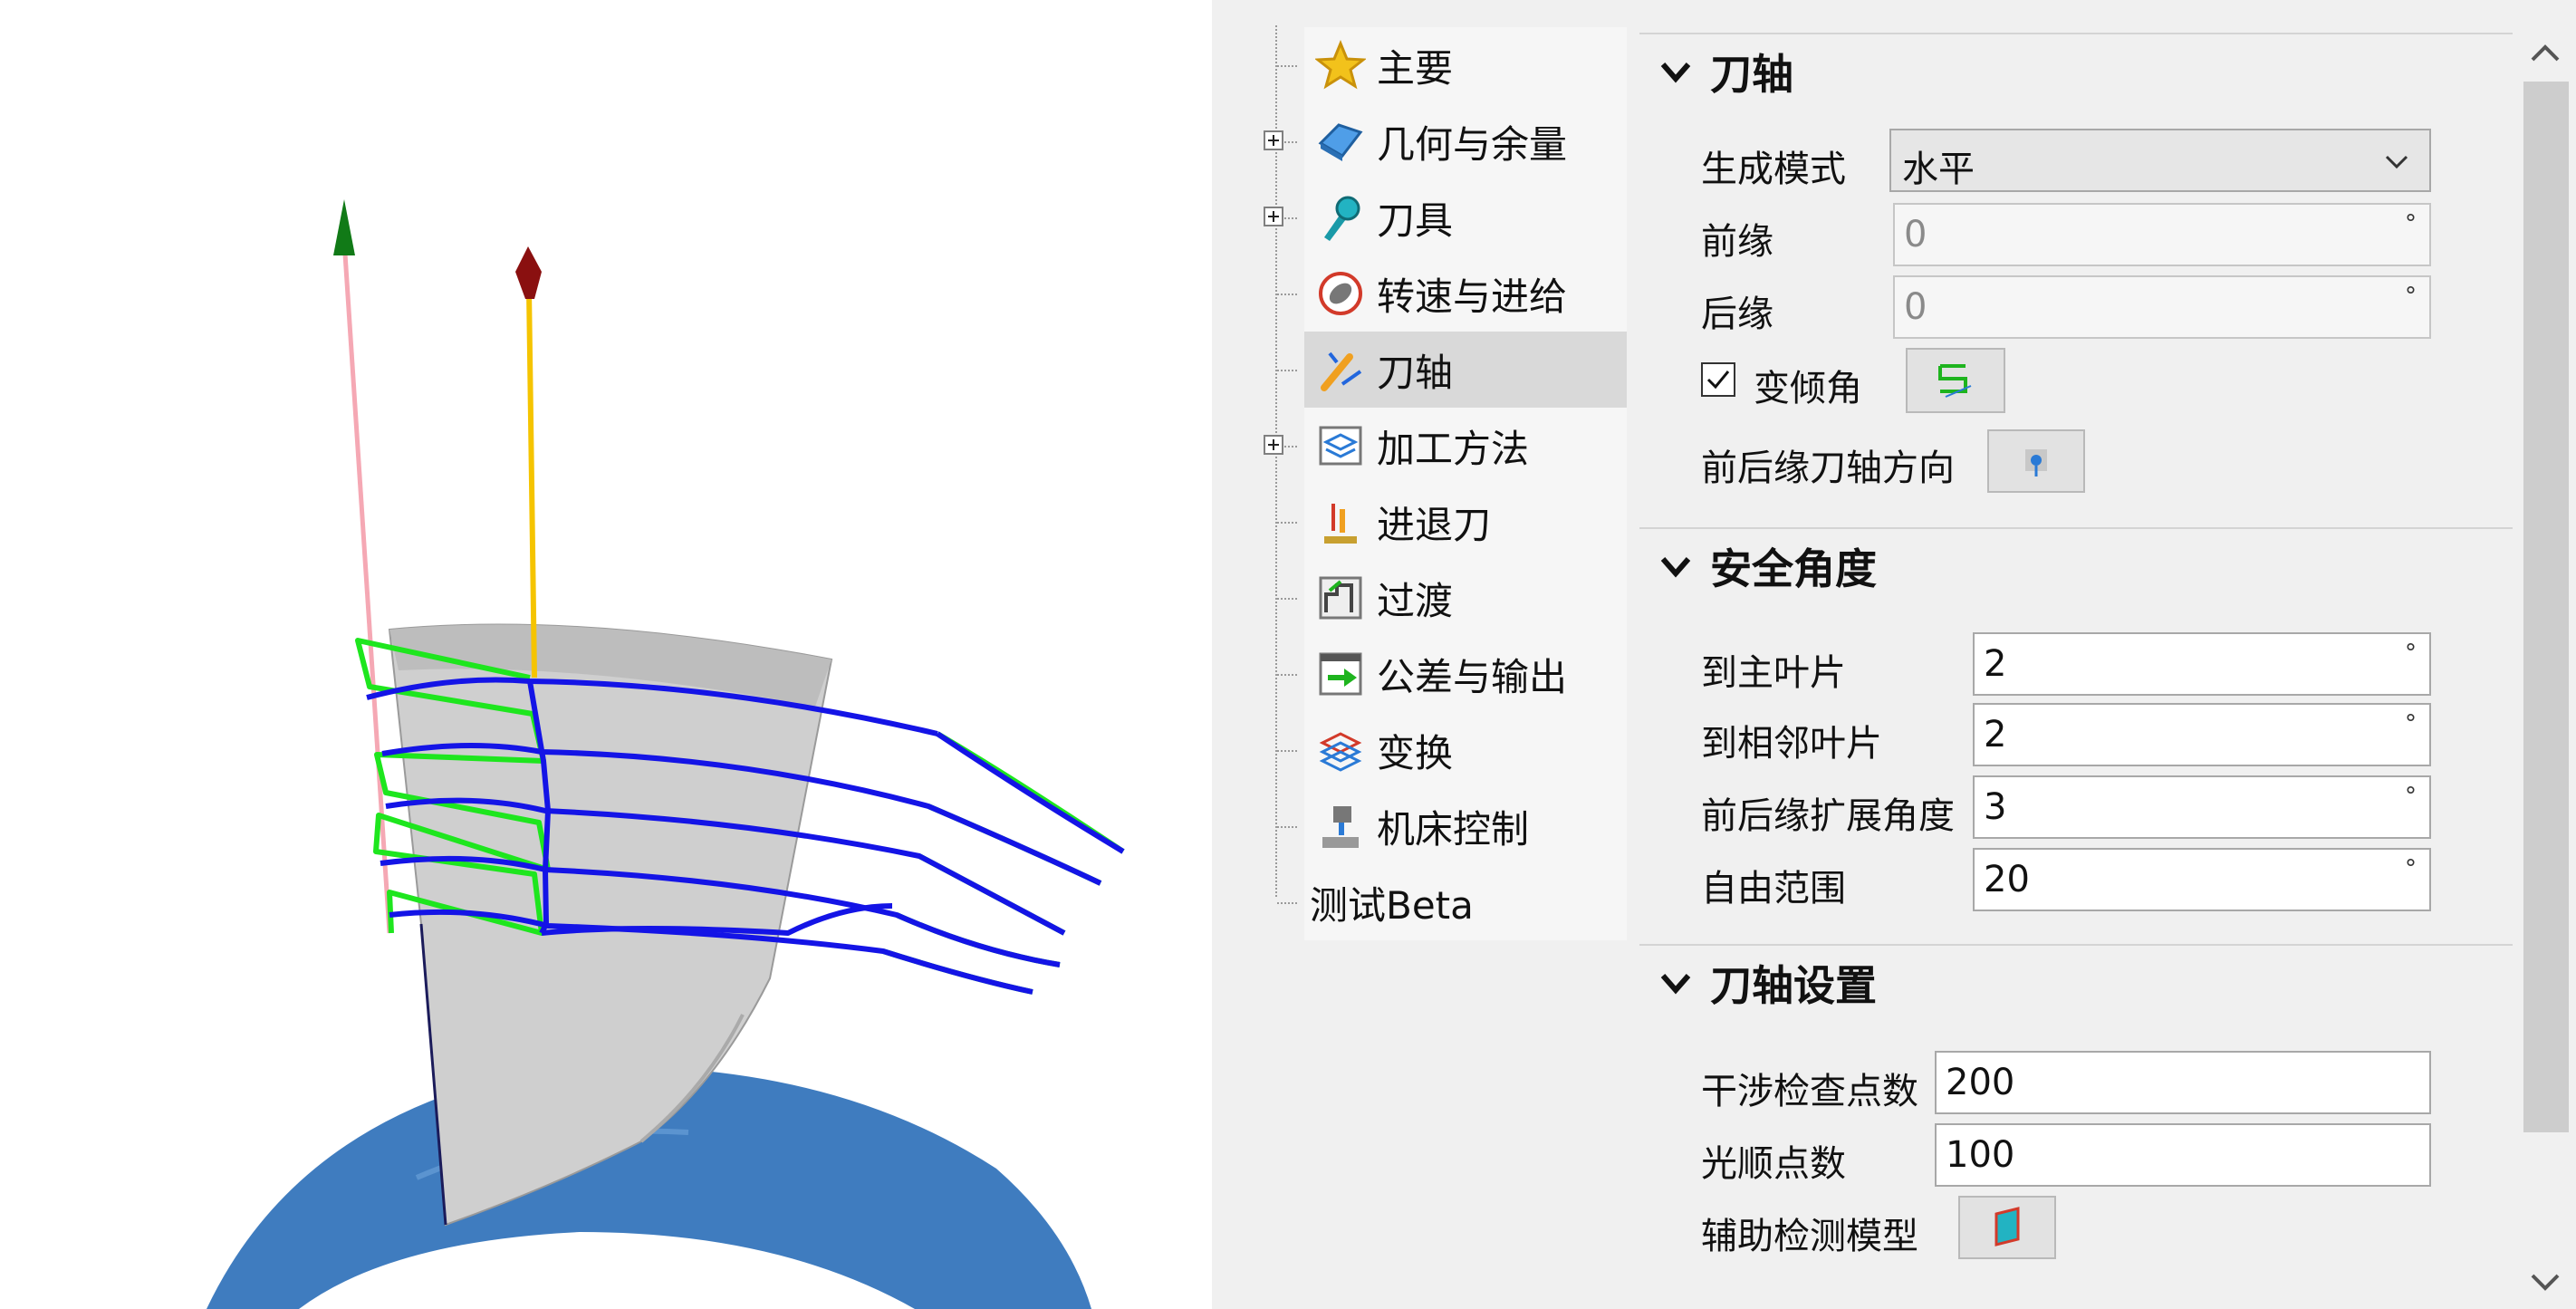  Describe the element at coordinates (1938, 169) in the screenshot. I see `generation-mode-value: 水平` at that location.